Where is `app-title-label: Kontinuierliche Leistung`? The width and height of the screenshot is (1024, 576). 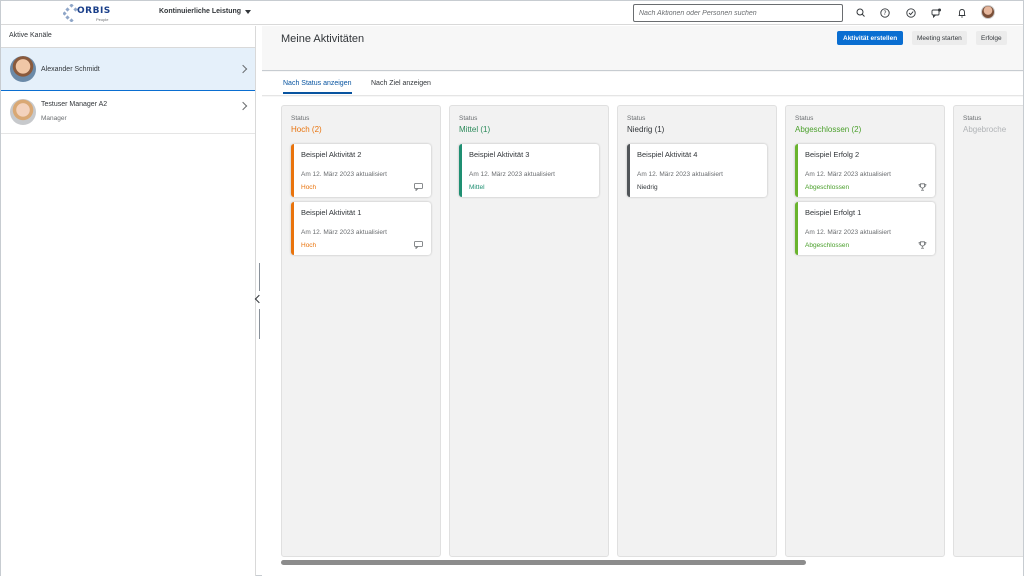 app-title-label: Kontinuierliche Leistung is located at coordinates (200, 11).